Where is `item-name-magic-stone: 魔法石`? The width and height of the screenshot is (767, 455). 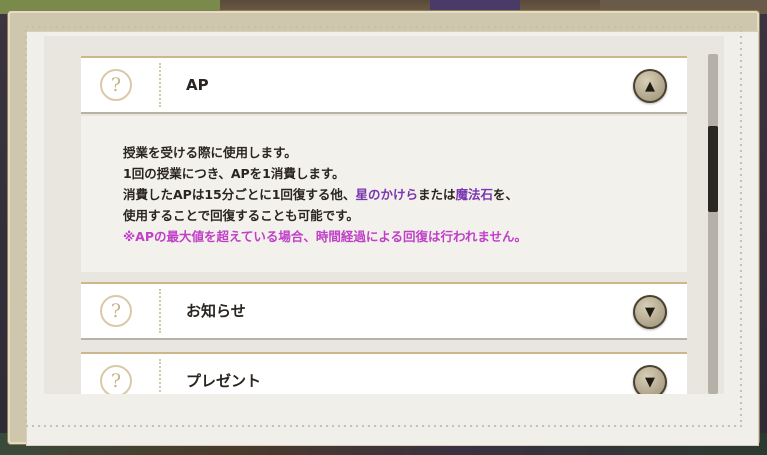 item-name-magic-stone: 魔法石 is located at coordinates (474, 194).